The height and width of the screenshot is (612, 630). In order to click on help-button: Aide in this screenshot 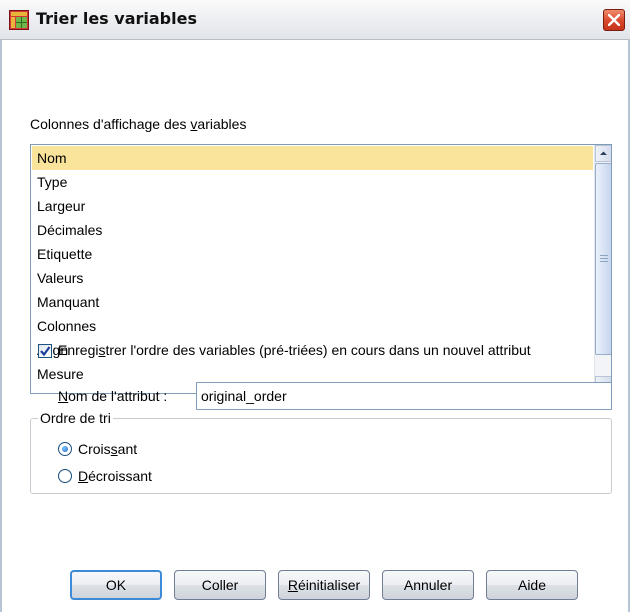, I will do `click(532, 585)`.